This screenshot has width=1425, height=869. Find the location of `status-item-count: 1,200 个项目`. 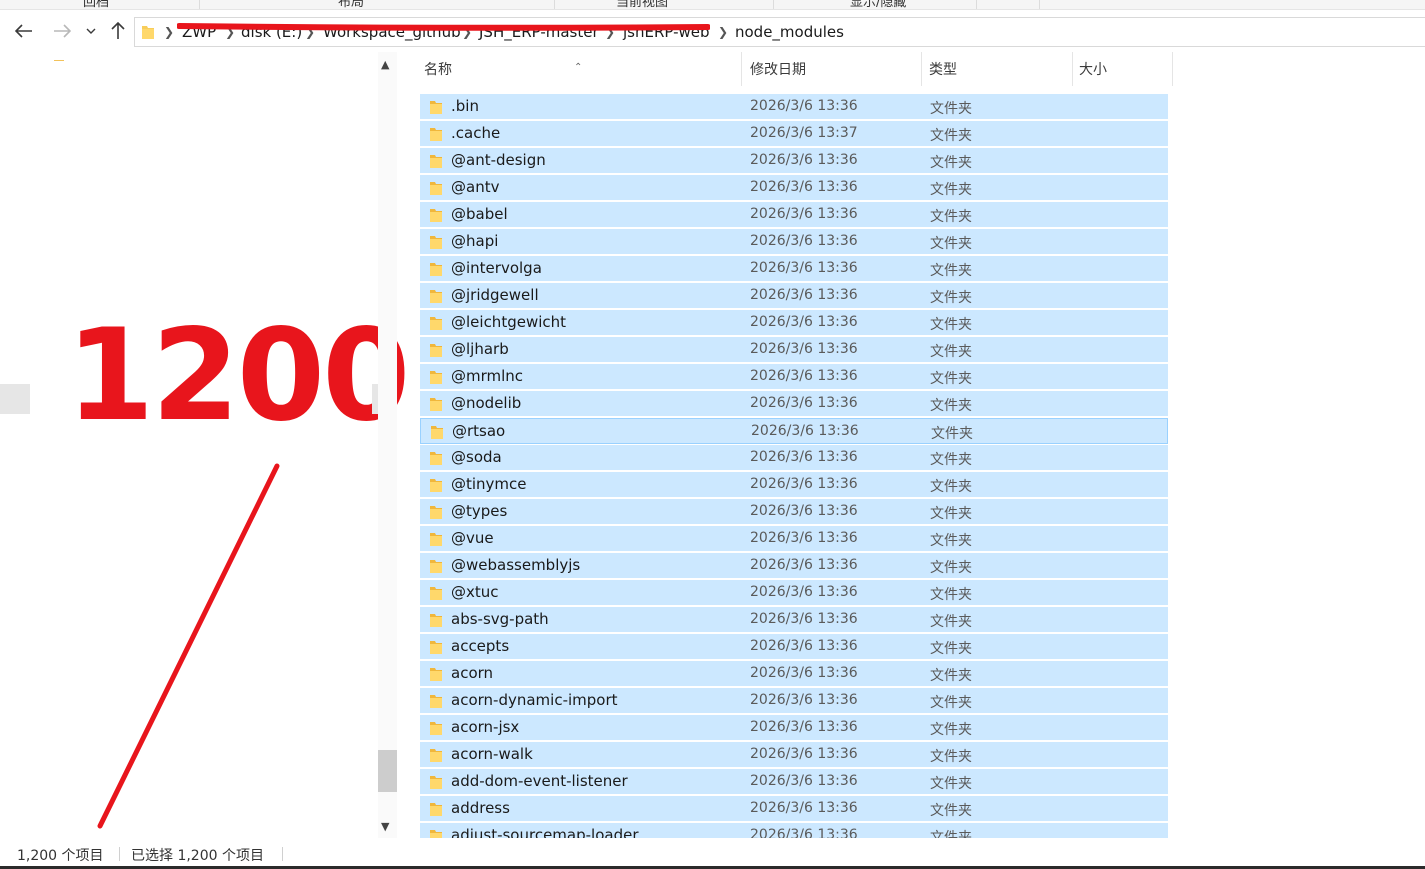

status-item-count: 1,200 个项目 is located at coordinates (60, 856).